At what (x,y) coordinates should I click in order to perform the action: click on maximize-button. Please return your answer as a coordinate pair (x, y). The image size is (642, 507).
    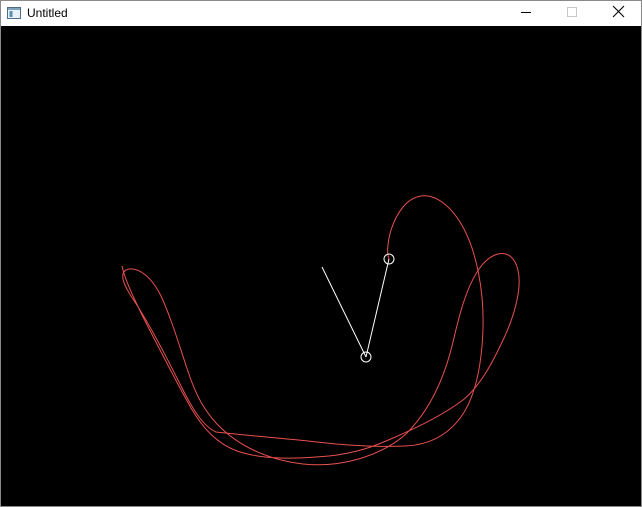
    Looking at the image, I should click on (572, 13).